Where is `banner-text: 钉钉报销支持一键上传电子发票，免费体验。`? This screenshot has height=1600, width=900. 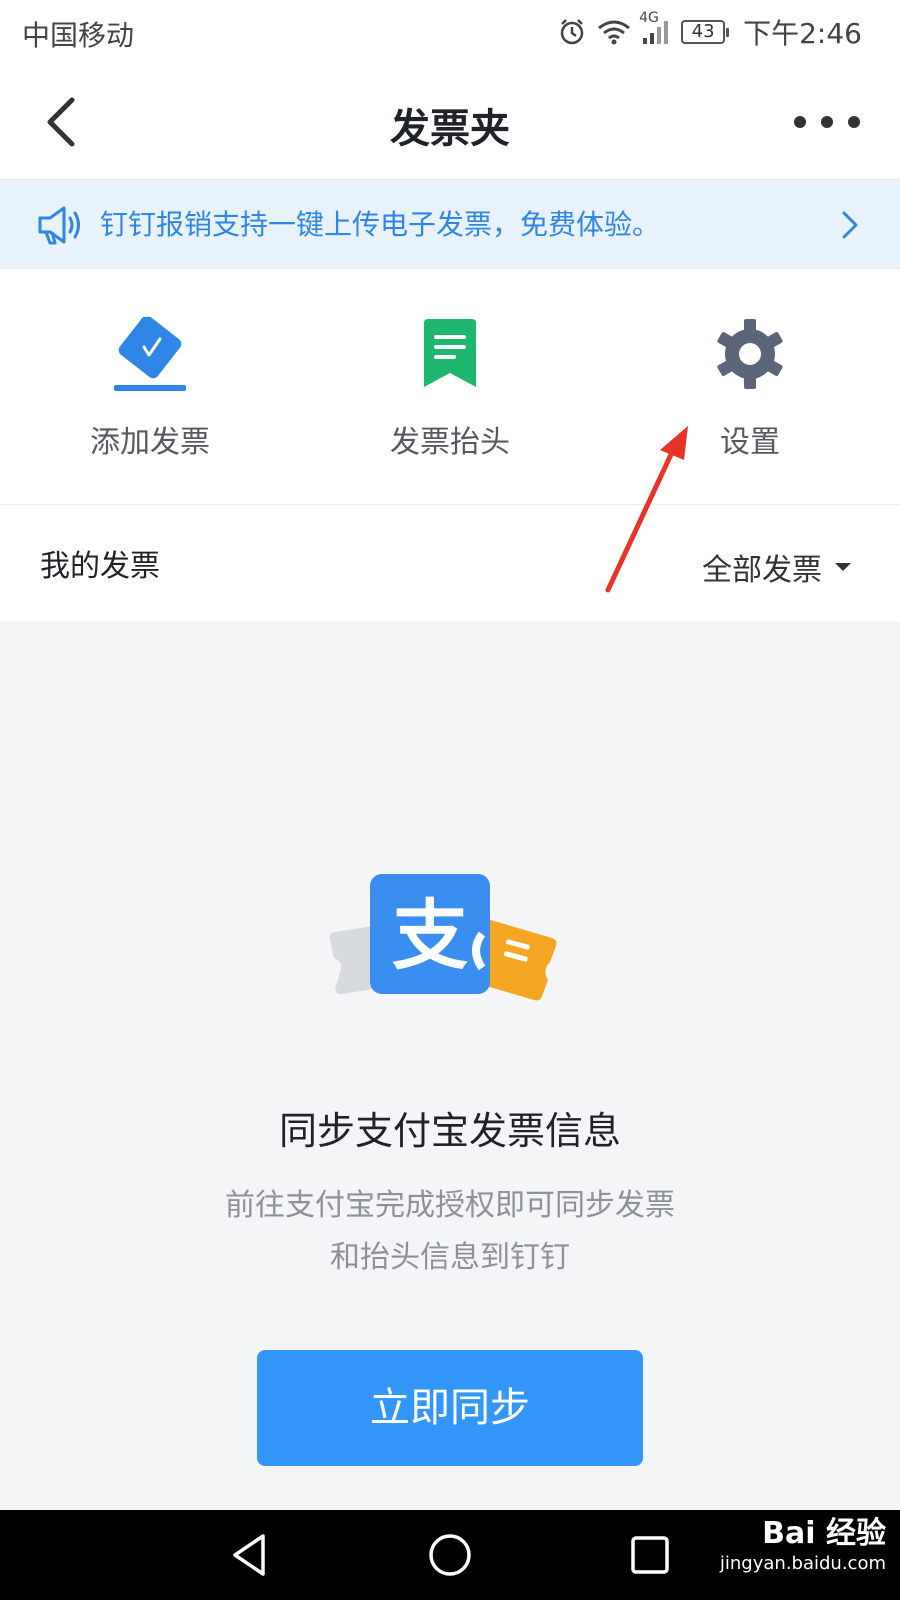 banner-text: 钉钉报销支持一键上传电子发票，免费体验。 is located at coordinates (380, 224).